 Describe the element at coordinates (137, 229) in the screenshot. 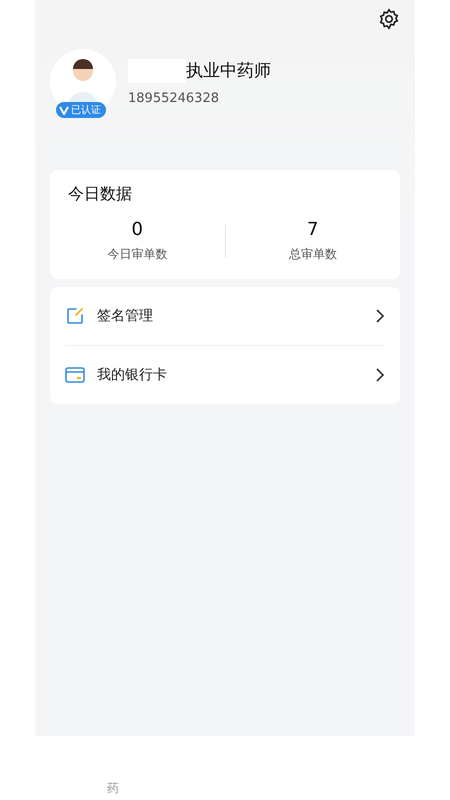

I see `stat-value: 0` at that location.